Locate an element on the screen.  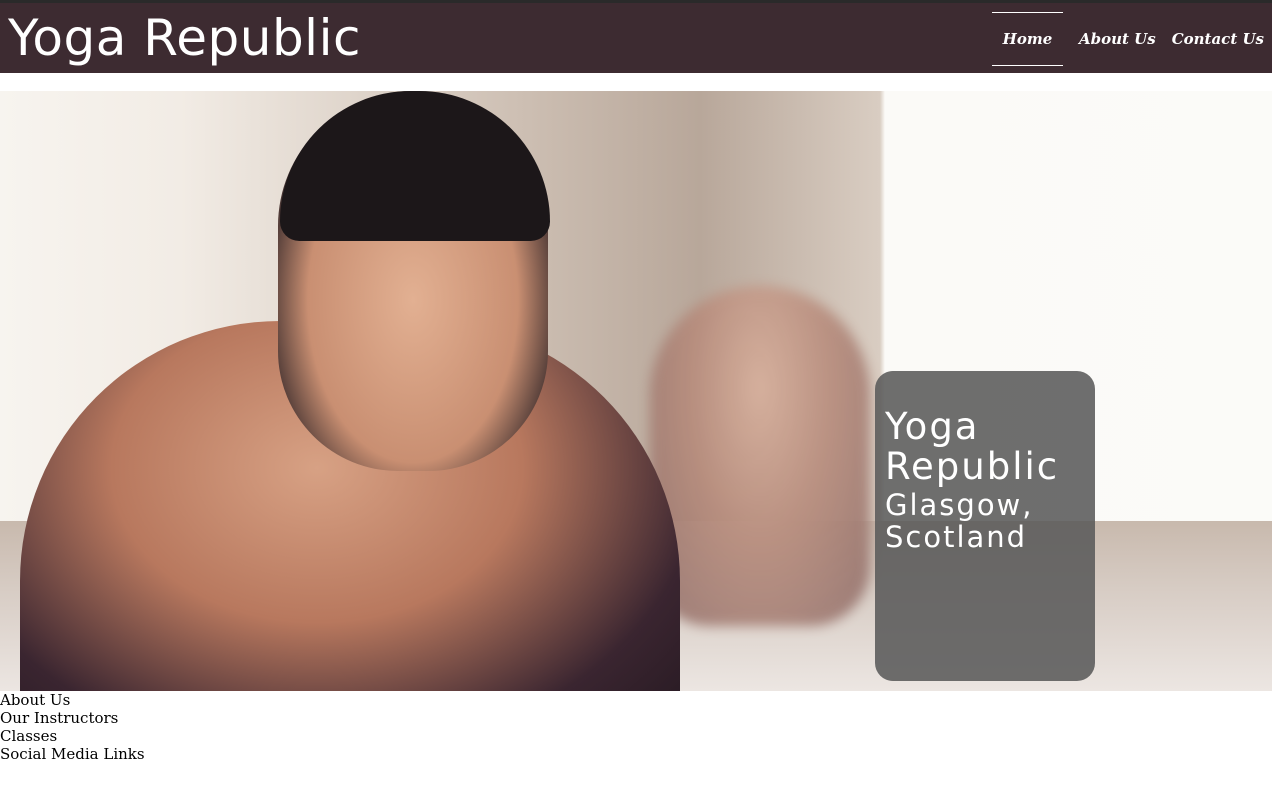
hero-caption-box: Yoga Republic Glasgow, Scotland is located at coordinates (985, 526).